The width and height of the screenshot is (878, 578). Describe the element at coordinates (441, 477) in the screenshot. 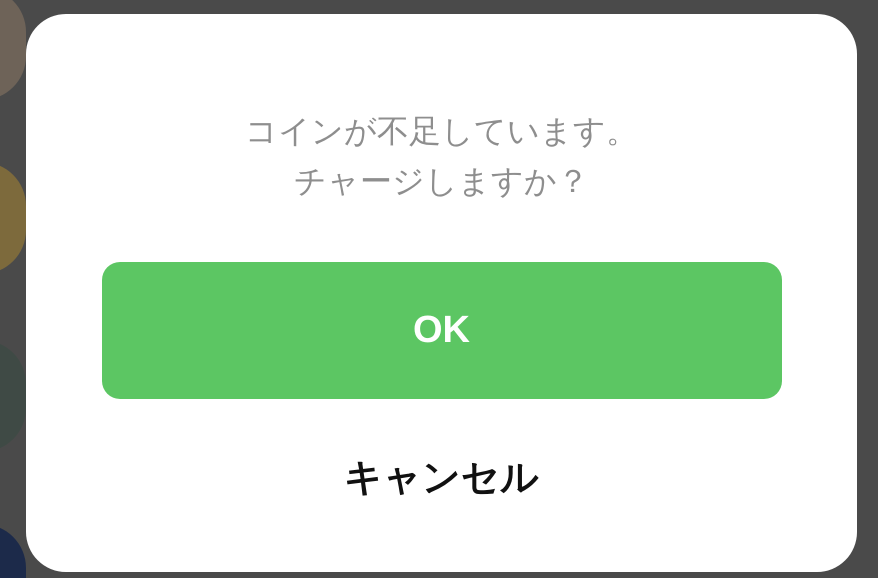

I see `cancel-button: キャンセル` at that location.